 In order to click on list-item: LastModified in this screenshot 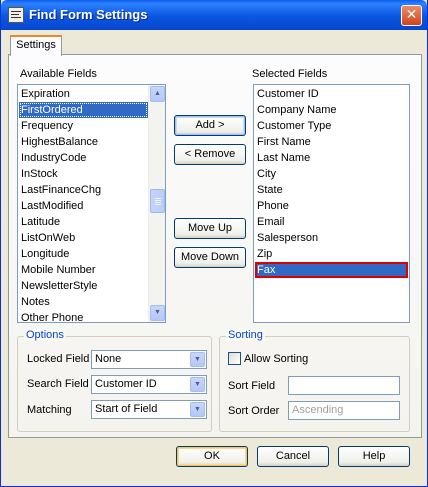, I will do `click(83, 206)`.